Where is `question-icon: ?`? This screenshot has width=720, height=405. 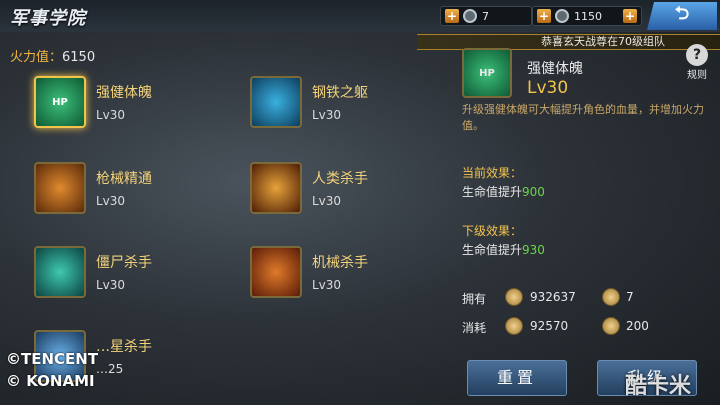 question-icon: ? is located at coordinates (697, 55).